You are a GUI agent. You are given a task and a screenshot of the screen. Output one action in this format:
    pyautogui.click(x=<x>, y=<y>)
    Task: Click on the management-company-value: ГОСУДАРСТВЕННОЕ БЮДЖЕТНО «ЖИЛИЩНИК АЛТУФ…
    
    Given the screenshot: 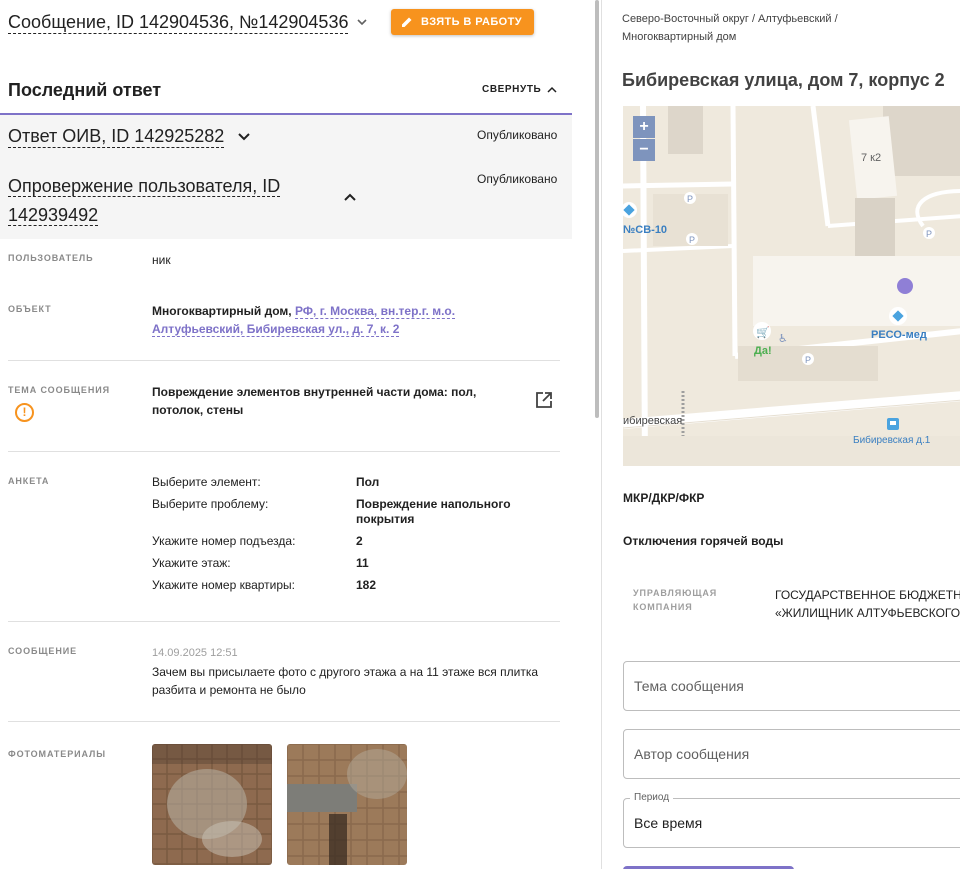 What is the action you would take?
    pyautogui.click(x=867, y=604)
    